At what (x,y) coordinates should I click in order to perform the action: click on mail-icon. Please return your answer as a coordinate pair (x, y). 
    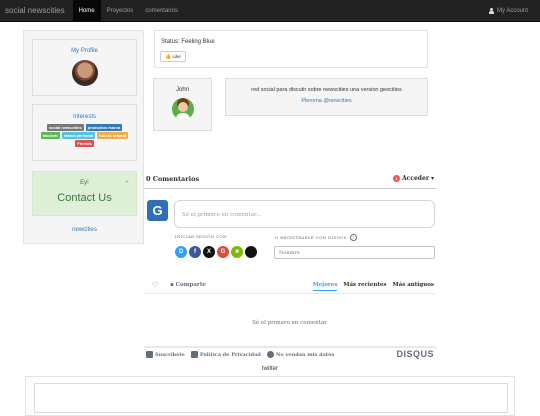
    Looking at the image, I should click on (149, 354).